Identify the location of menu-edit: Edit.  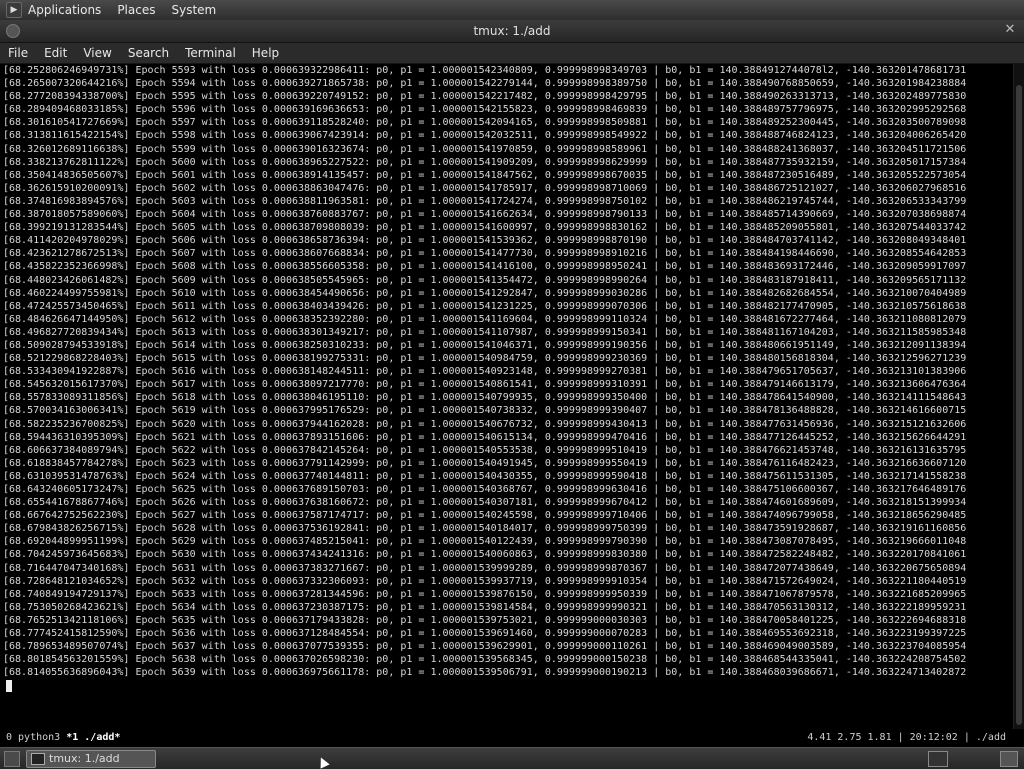
(55, 53).